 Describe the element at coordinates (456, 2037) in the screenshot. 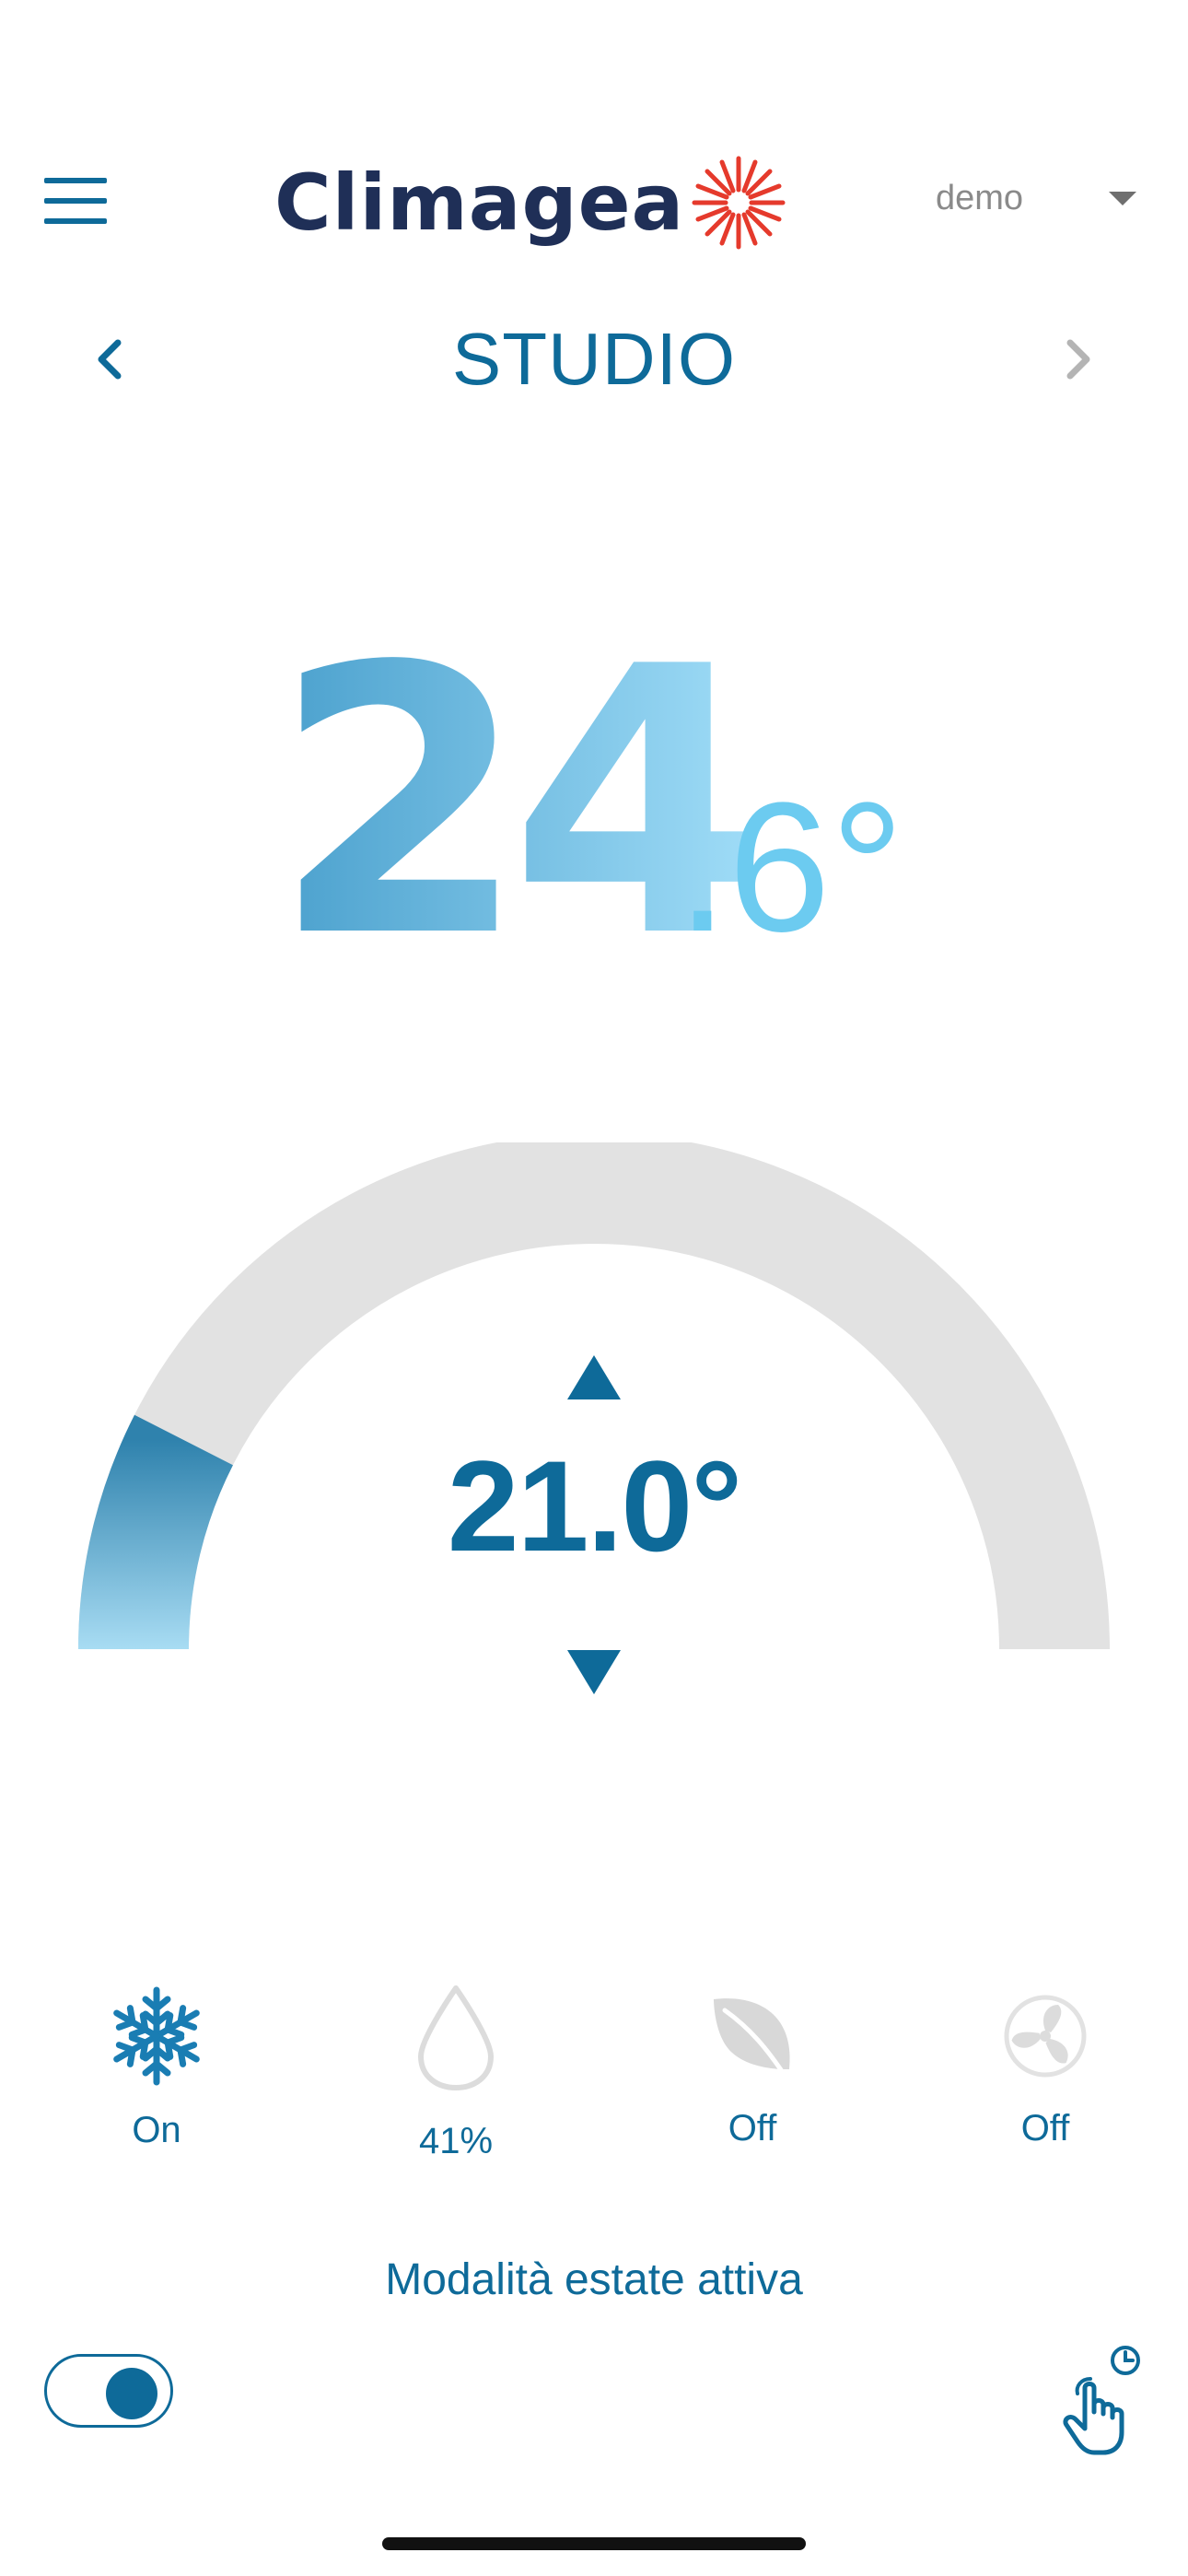

I see `droplet-icon` at that location.